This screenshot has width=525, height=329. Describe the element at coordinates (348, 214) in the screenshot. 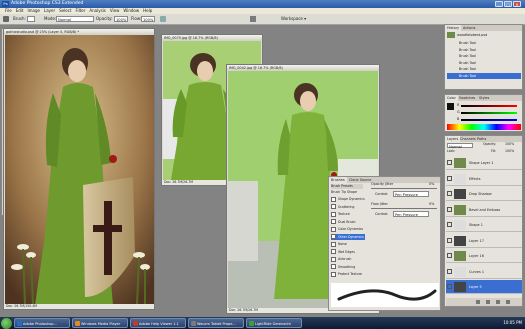

I see `brush-option-item: Texture` at that location.